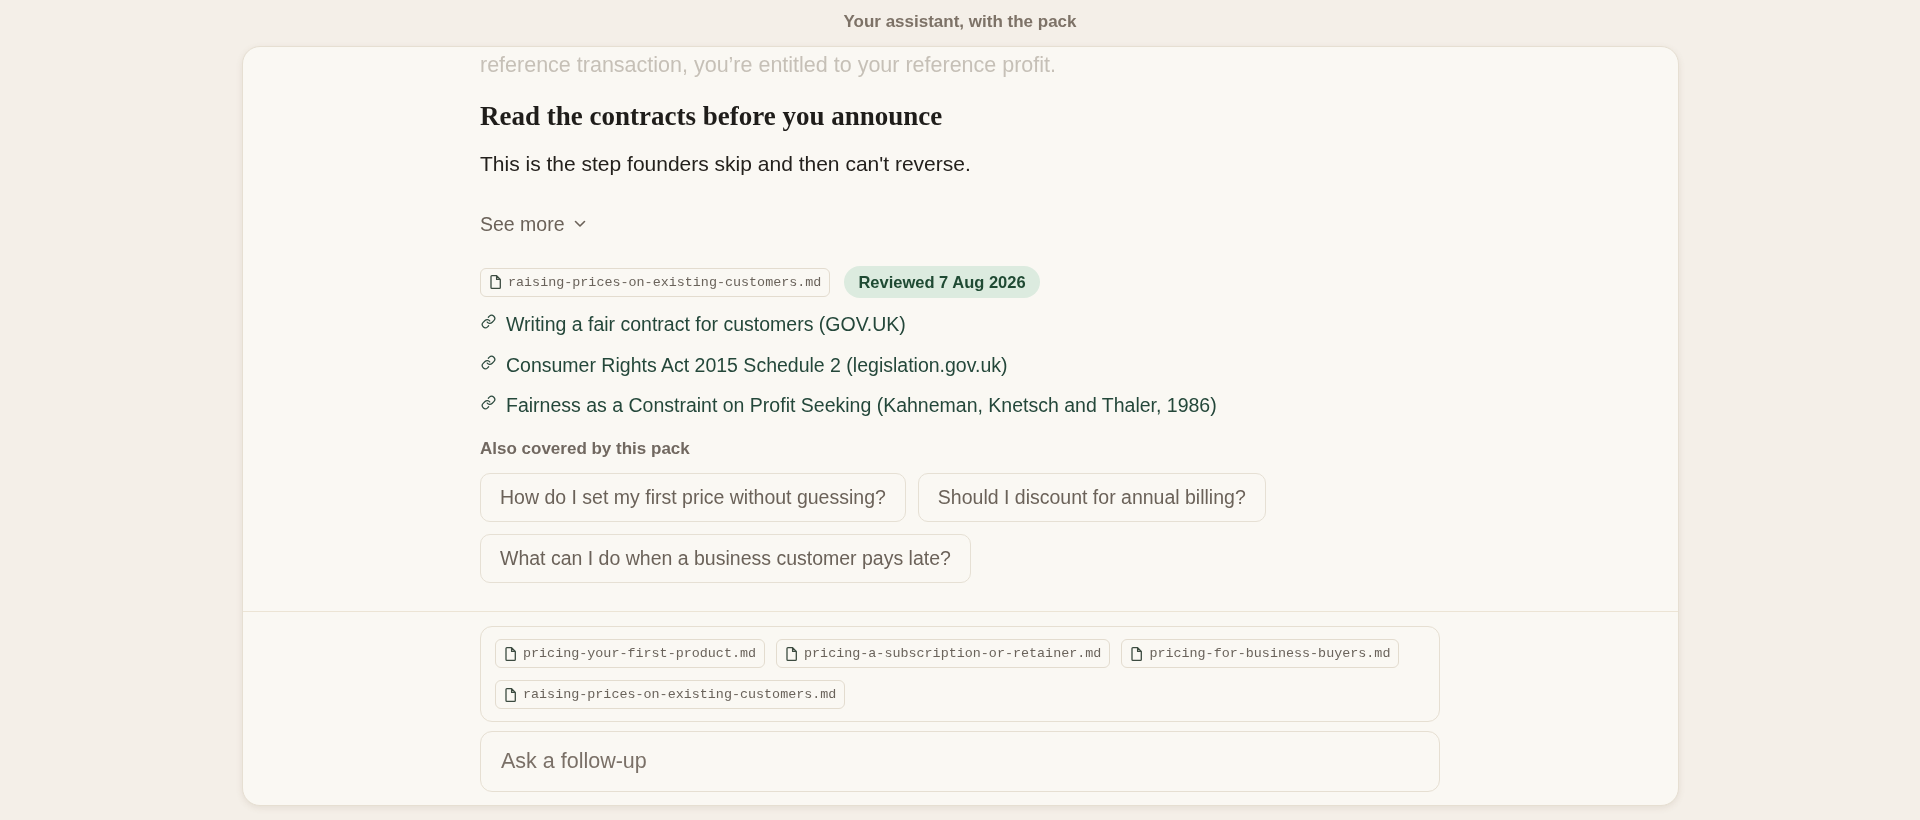  I want to click on answer-text: reference transaction, you’re entitled to your reference profit., so click(768, 65).